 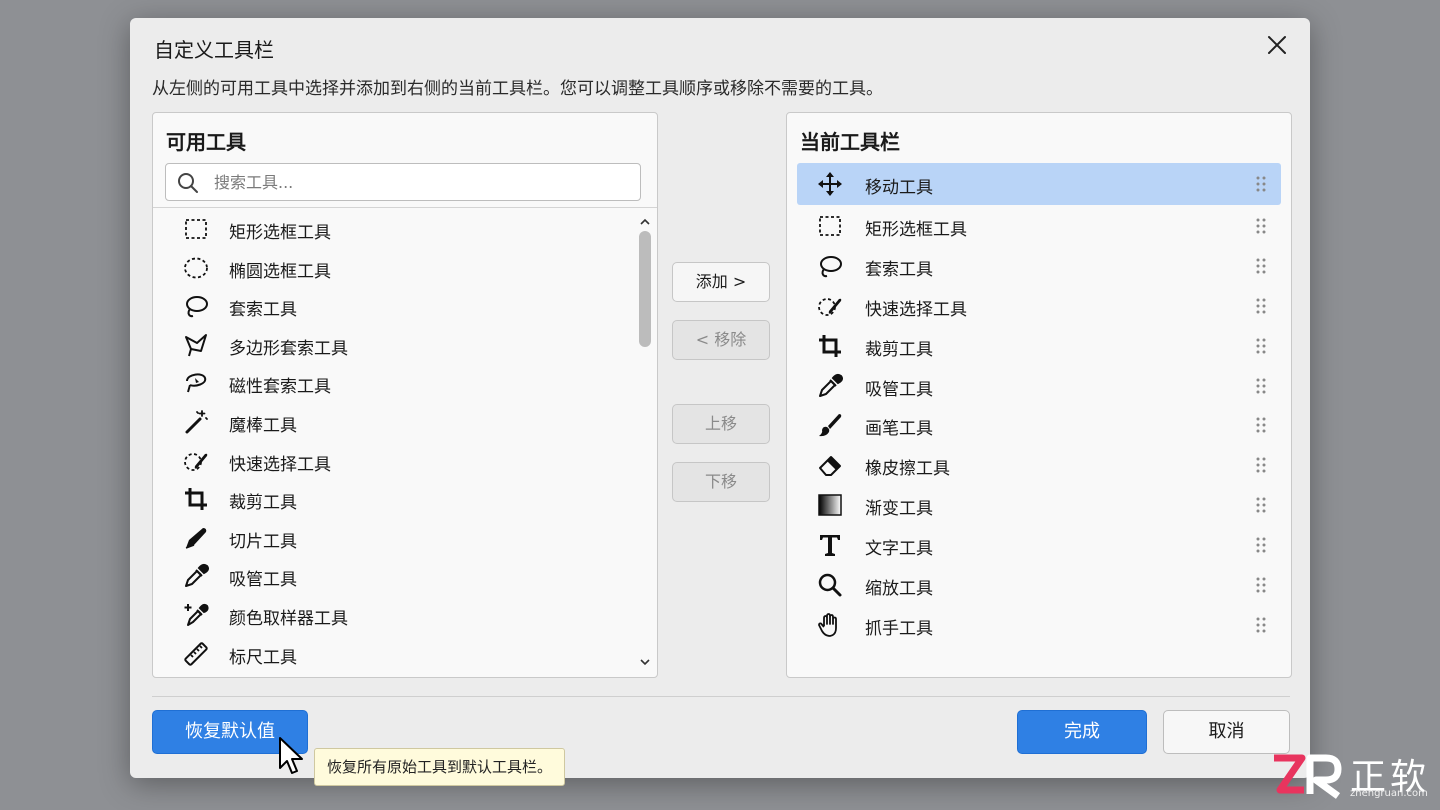 What do you see at coordinates (196, 229) in the screenshot?
I see `rect-marquee-icon` at bounding box center [196, 229].